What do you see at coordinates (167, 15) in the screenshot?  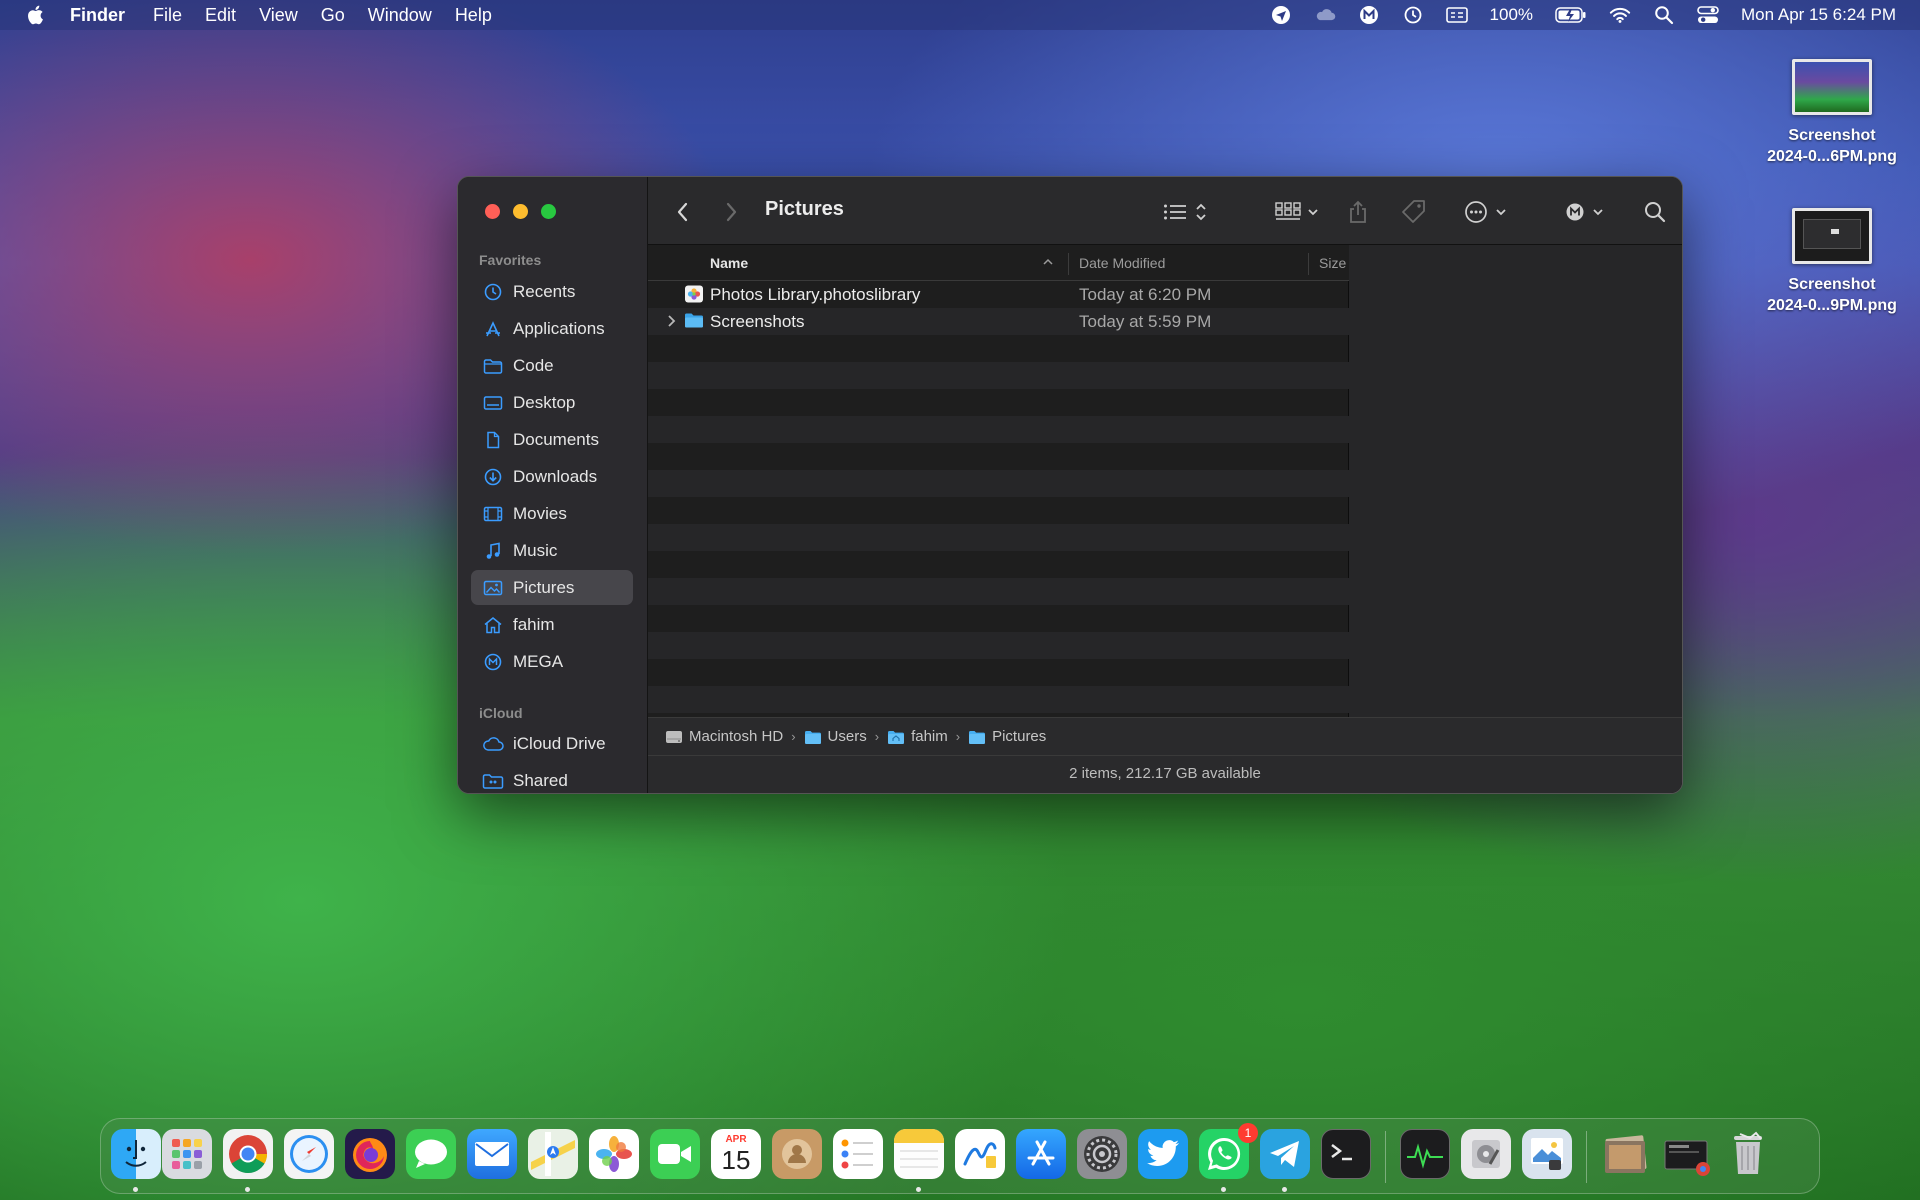 I see `menu-file: File` at bounding box center [167, 15].